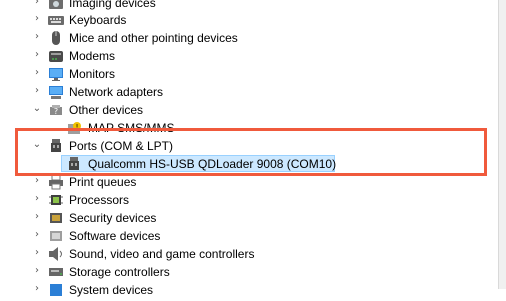 This screenshot has height=301, width=506. I want to click on warning-device-icon: !, so click(74, 128).